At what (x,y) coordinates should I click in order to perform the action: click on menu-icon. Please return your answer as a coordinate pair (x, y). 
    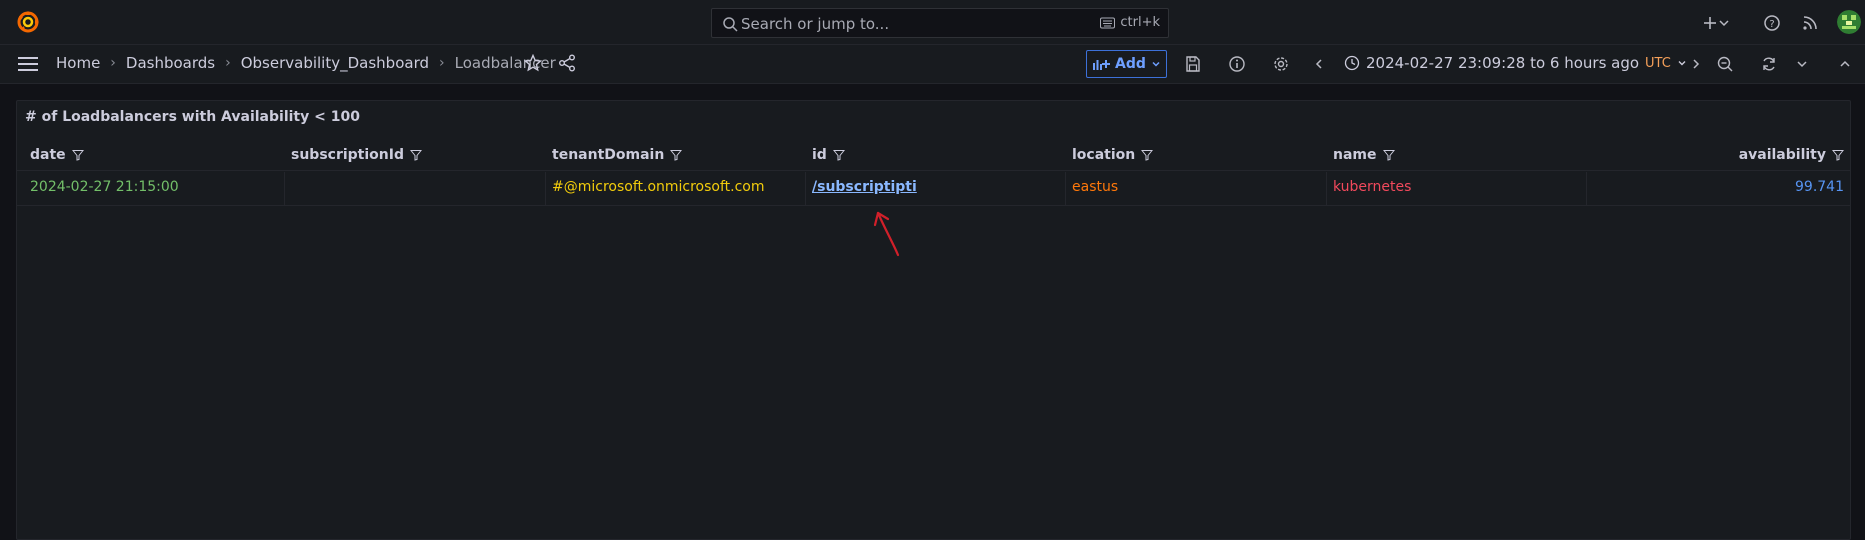
    Looking at the image, I should click on (28, 64).